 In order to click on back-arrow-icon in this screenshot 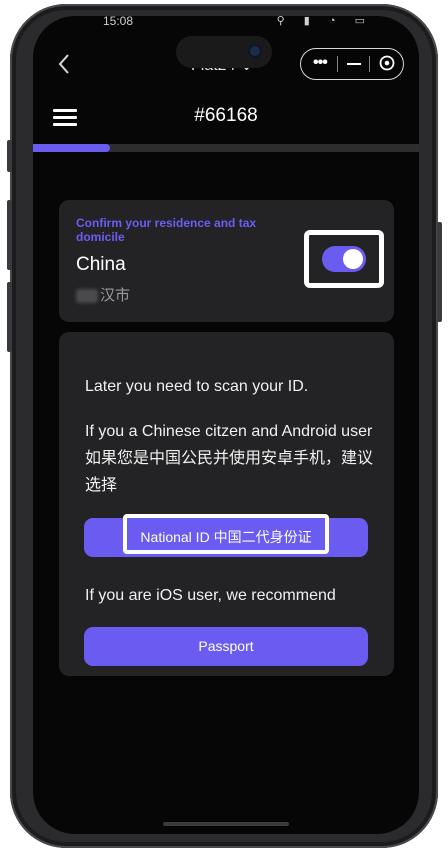, I will do `click(65, 64)`.